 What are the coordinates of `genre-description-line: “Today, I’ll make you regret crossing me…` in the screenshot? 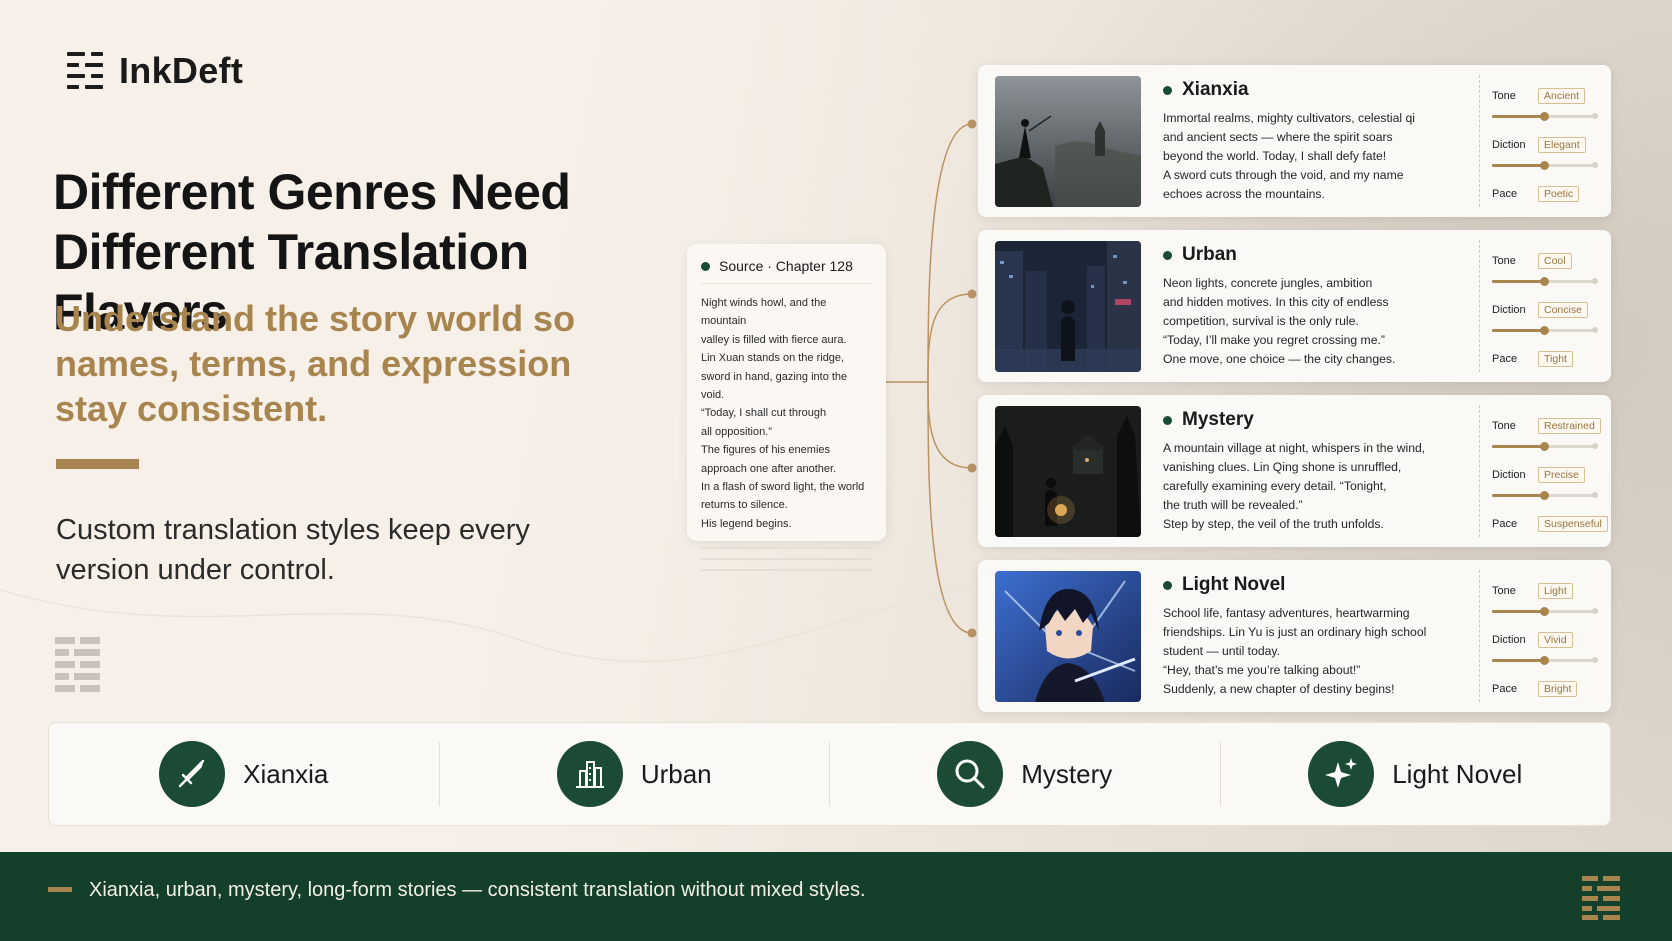 It's located at (1274, 340).